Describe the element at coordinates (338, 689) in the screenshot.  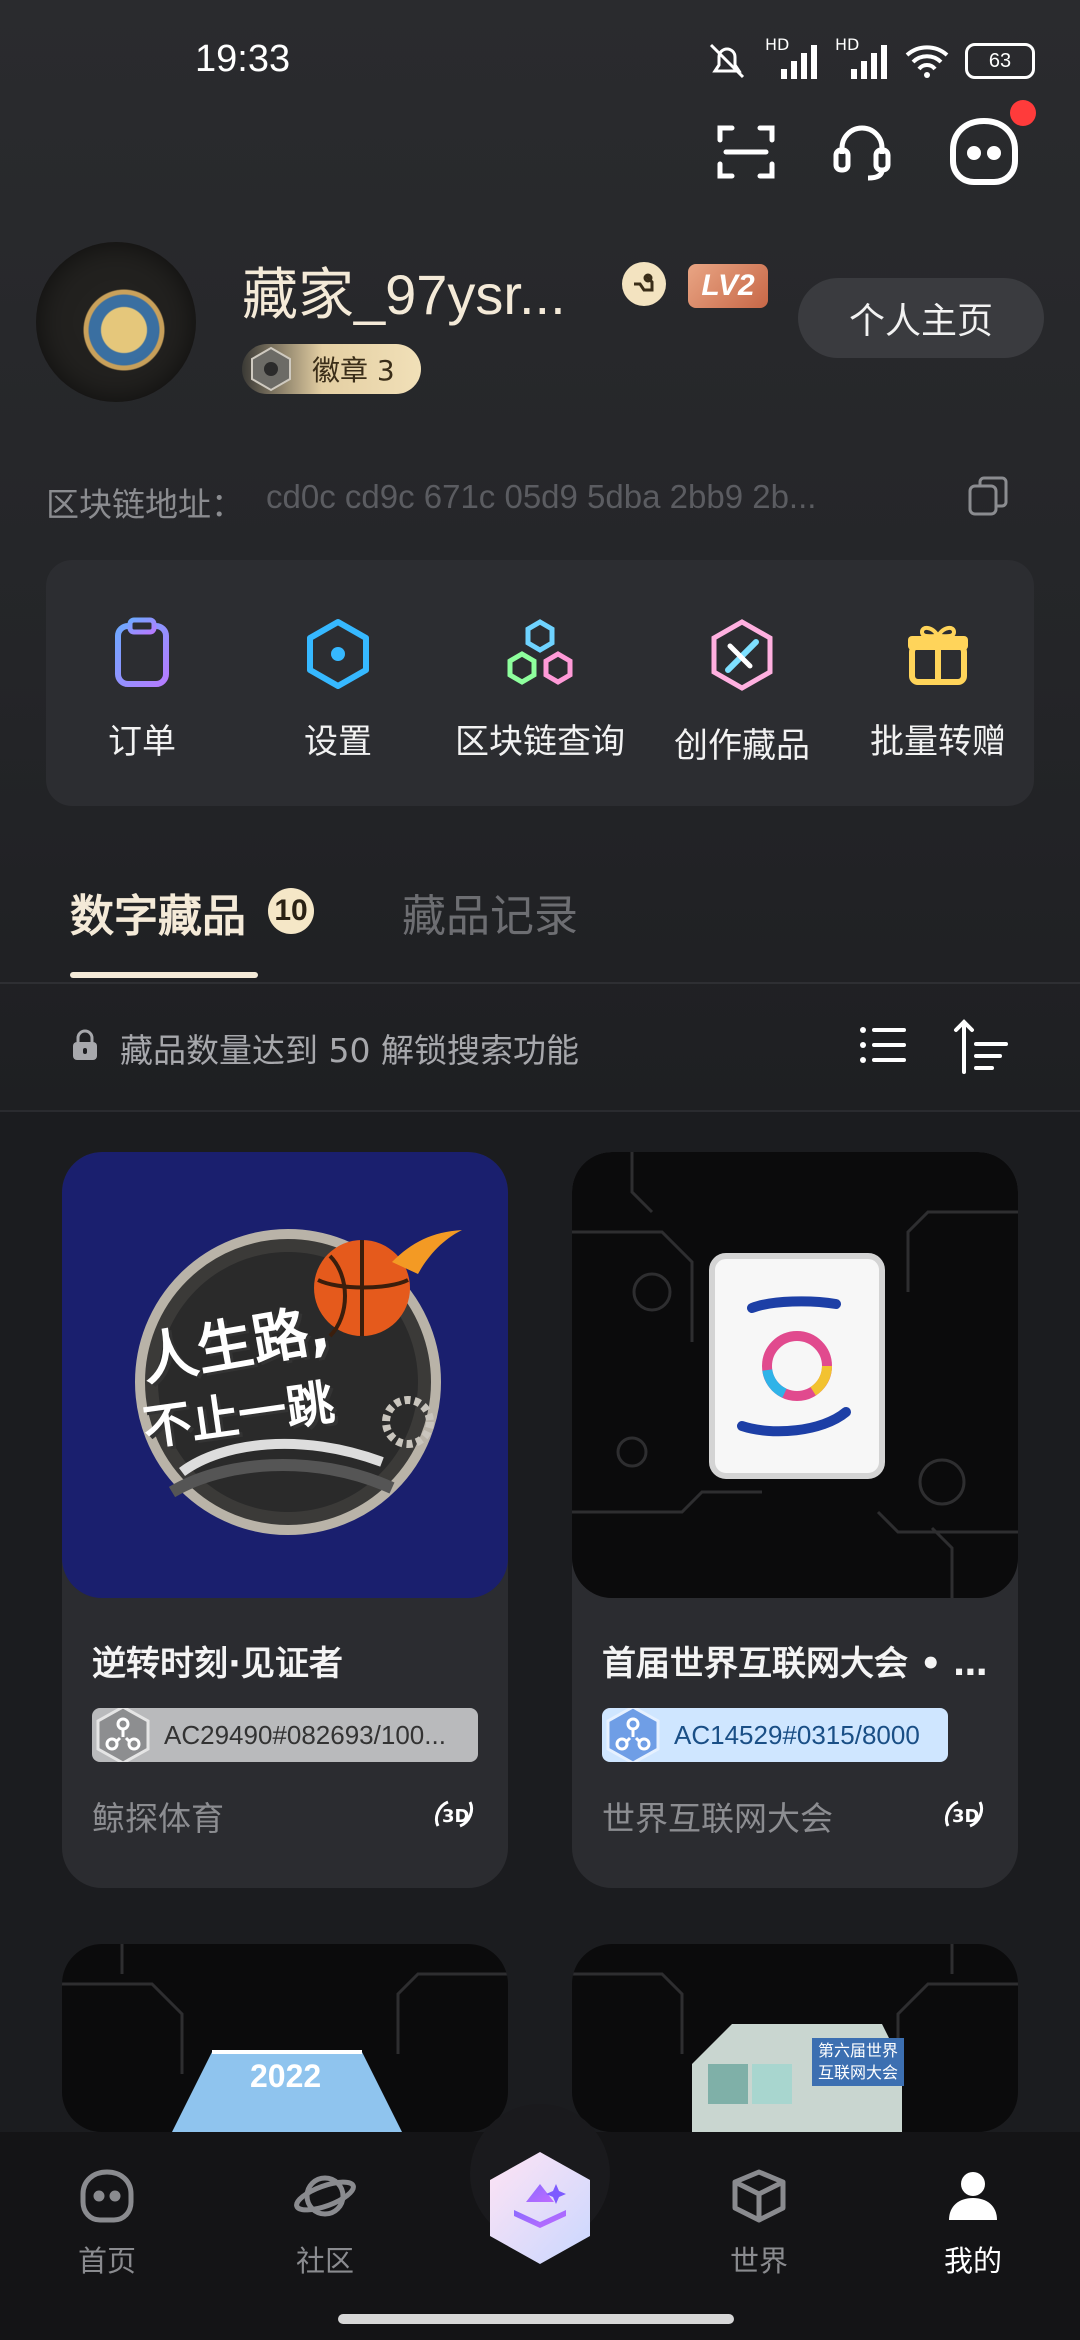
I see `menu-item-settings: 设置` at that location.